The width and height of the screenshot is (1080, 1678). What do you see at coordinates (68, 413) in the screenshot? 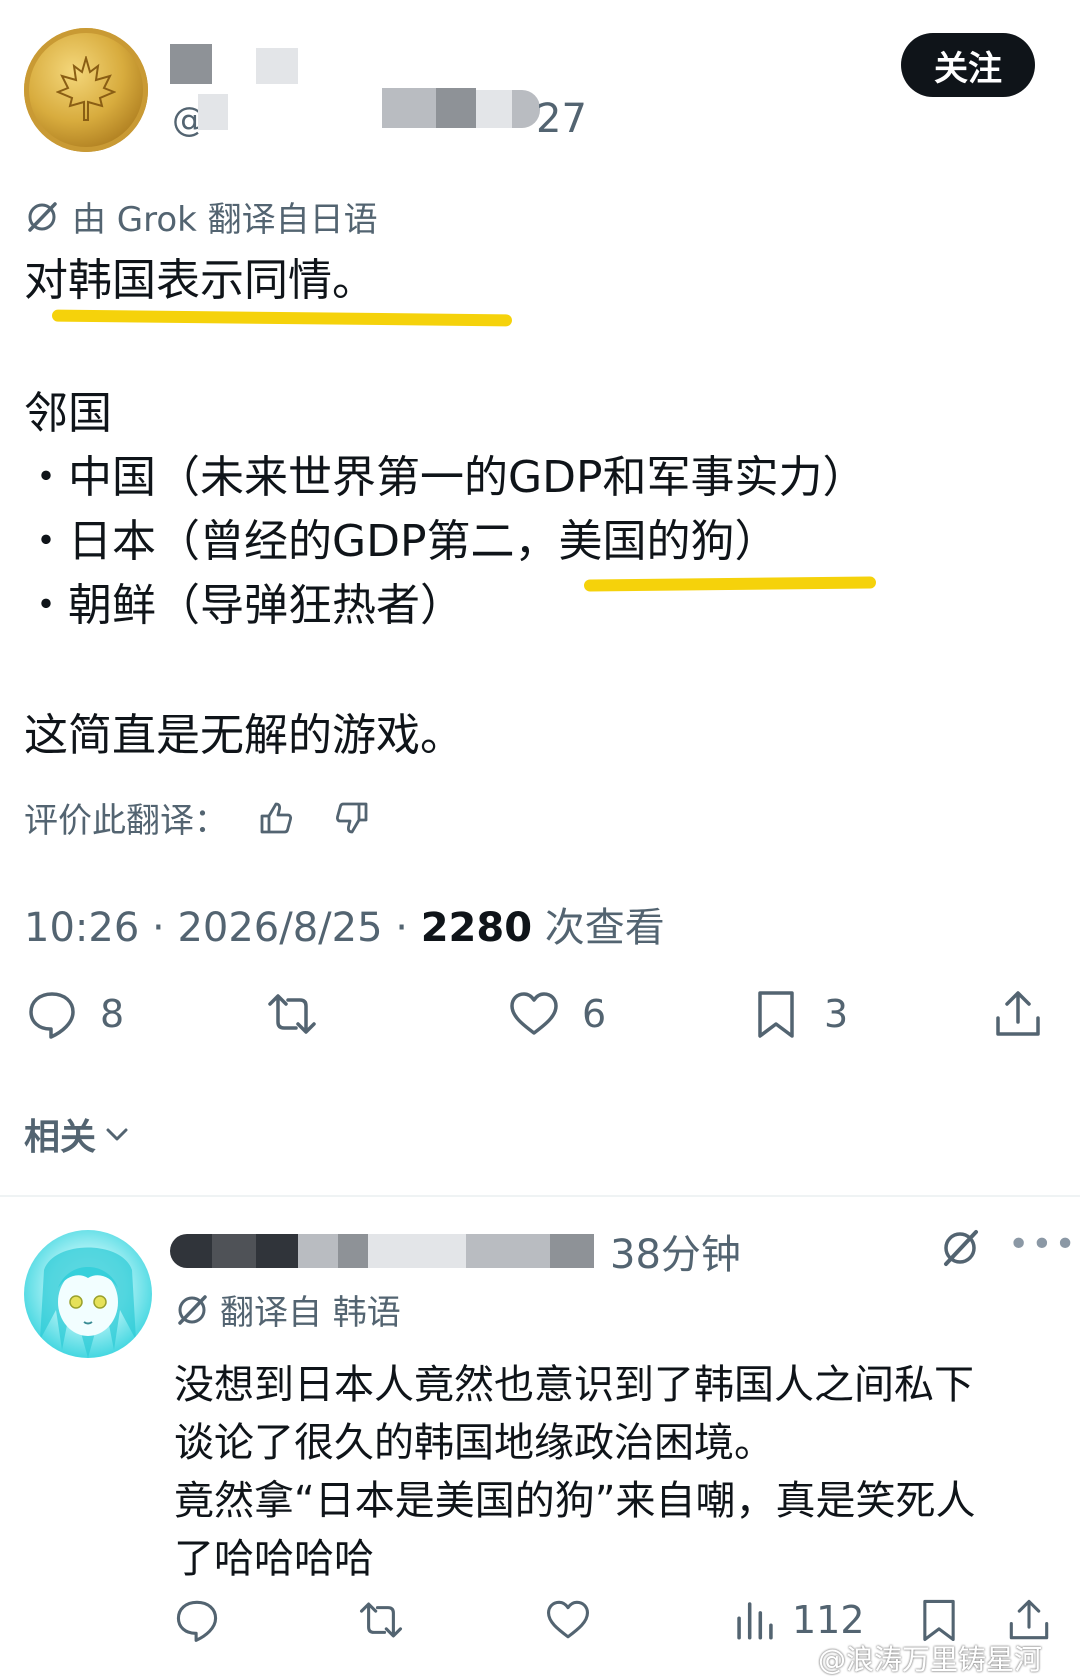
I see `post-line-2: 邻国` at bounding box center [68, 413].